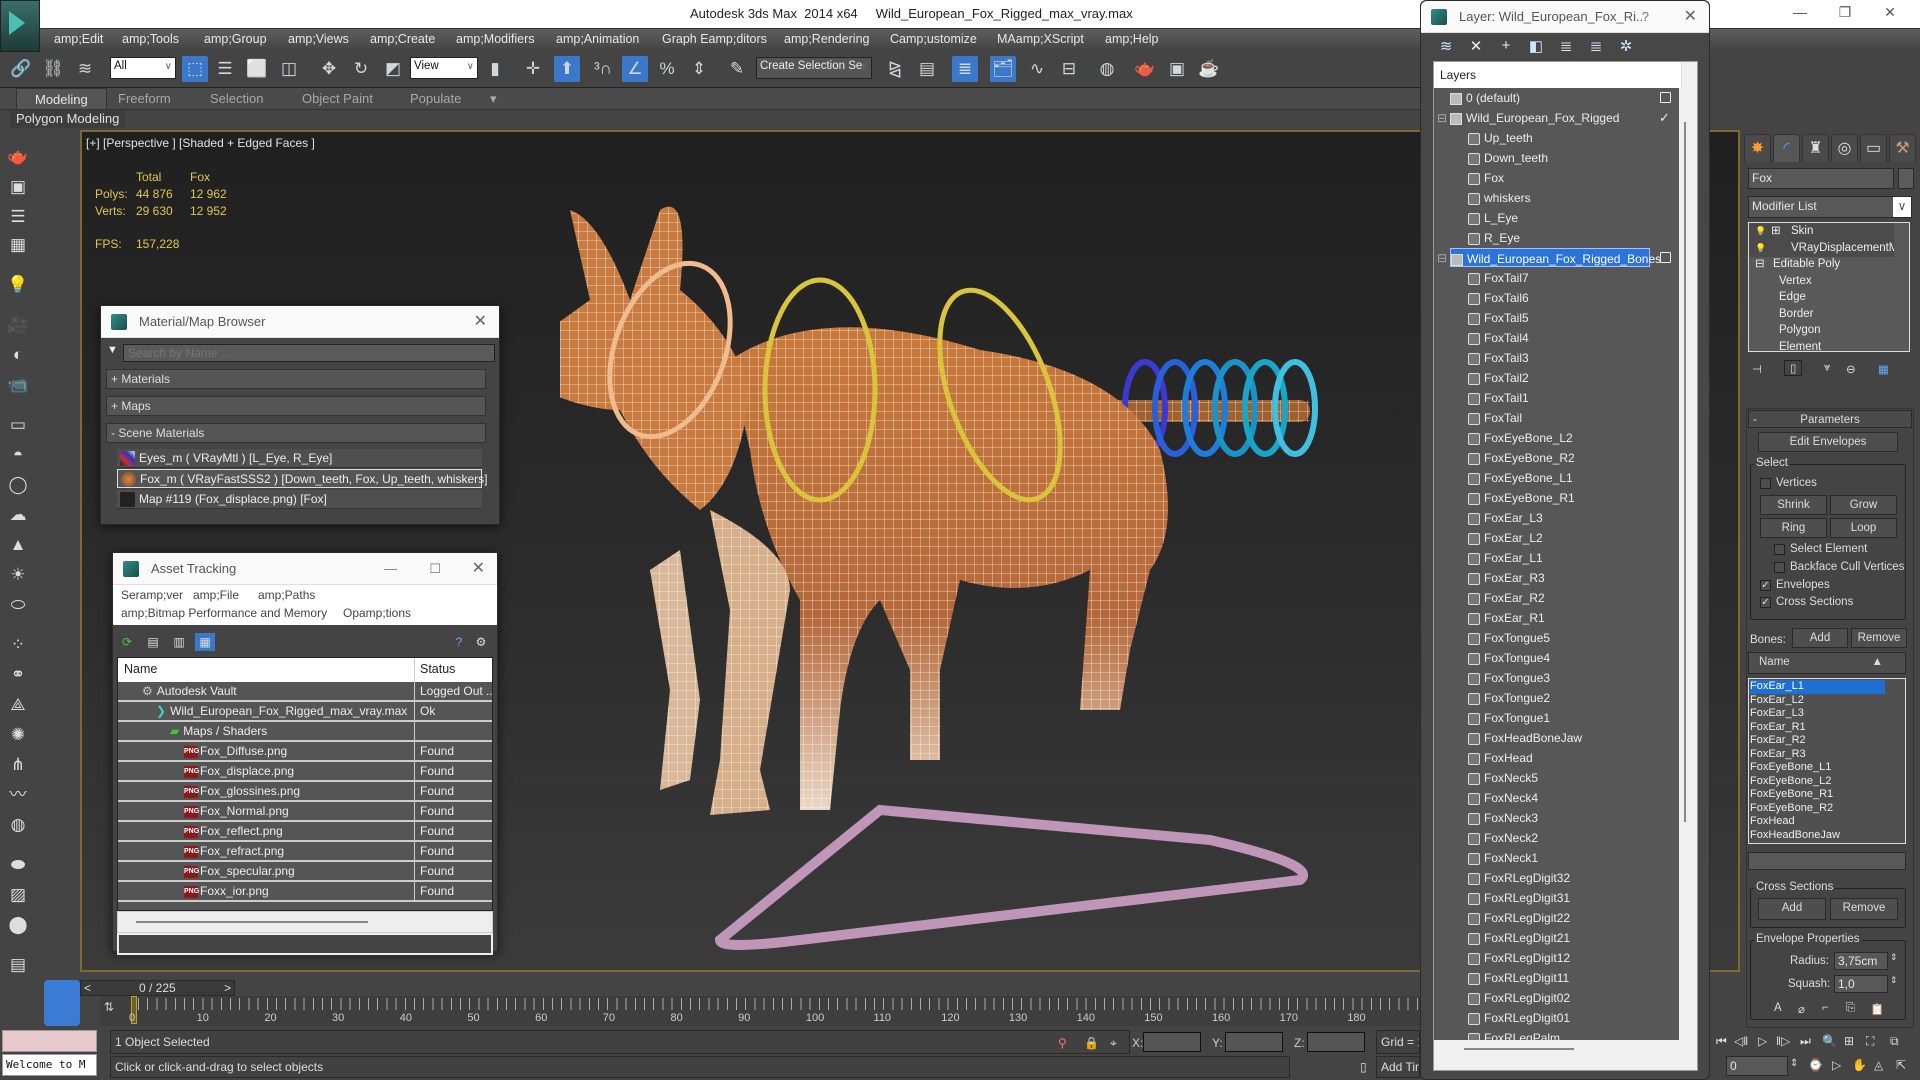  What do you see at coordinates (1556, 538) in the screenshot?
I see `layer-object-row: FoxEar_L2` at bounding box center [1556, 538].